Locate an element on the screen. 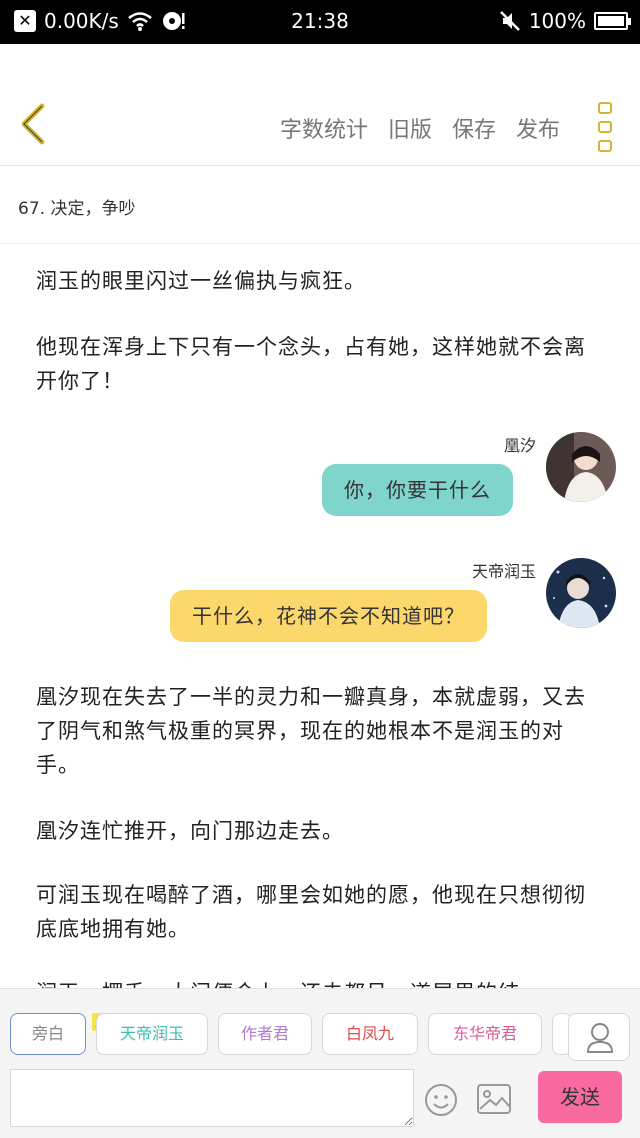 The height and width of the screenshot is (1138, 640). role-label: 白凤九 is located at coordinates (369, 1033).